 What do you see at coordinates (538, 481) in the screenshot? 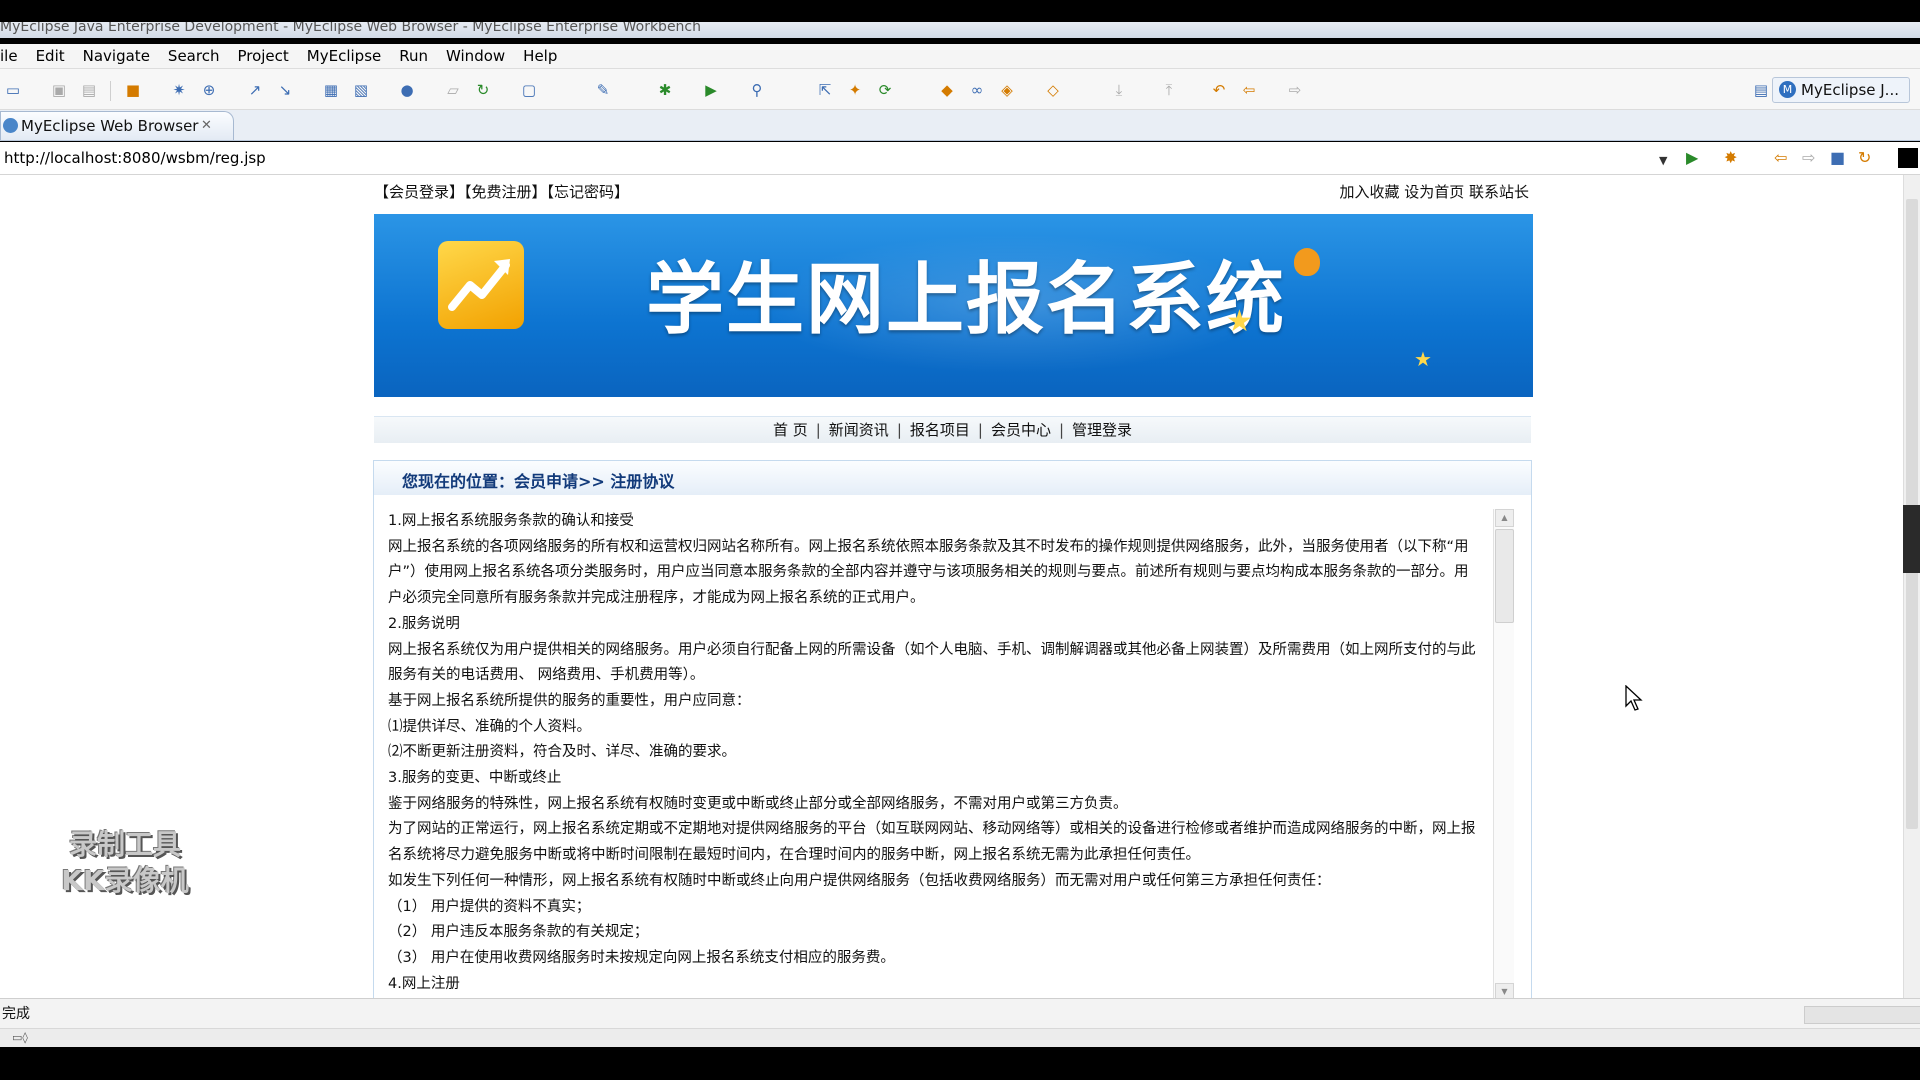
I see `breadcrumb: 您现在的位置：会员申请>> 注册协议` at bounding box center [538, 481].